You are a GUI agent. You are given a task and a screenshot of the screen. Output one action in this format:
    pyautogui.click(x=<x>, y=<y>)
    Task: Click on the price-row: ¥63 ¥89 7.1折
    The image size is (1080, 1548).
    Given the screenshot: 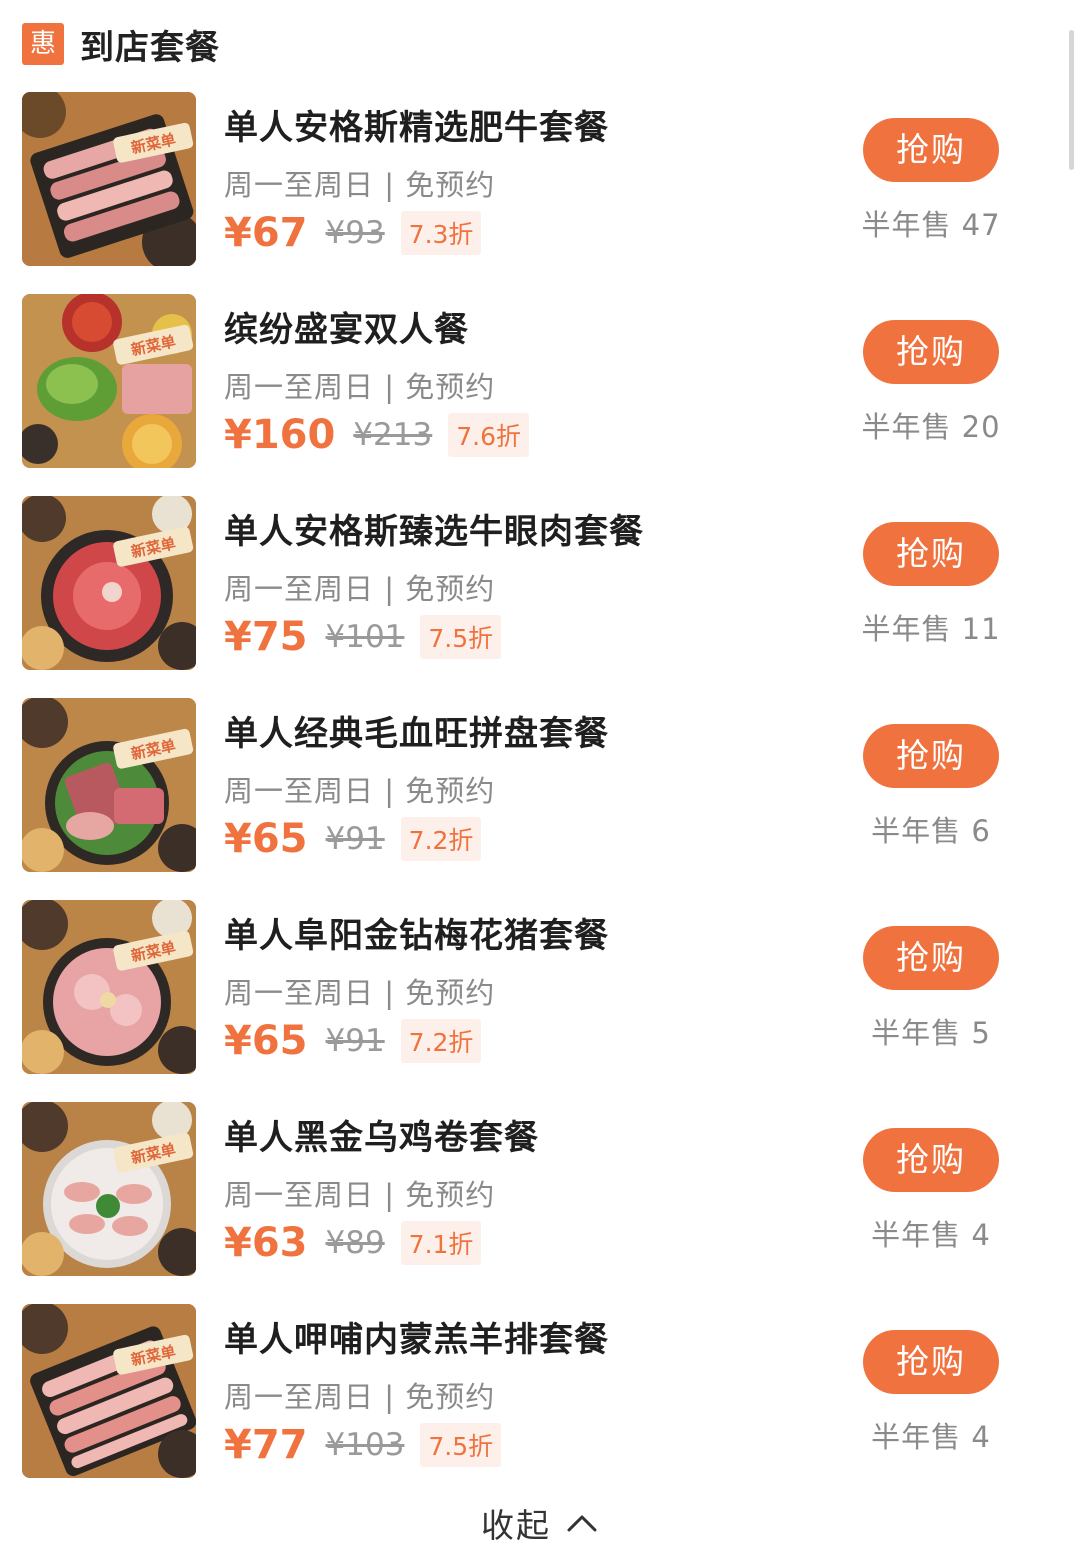 What is the action you would take?
    pyautogui.click(x=353, y=1243)
    